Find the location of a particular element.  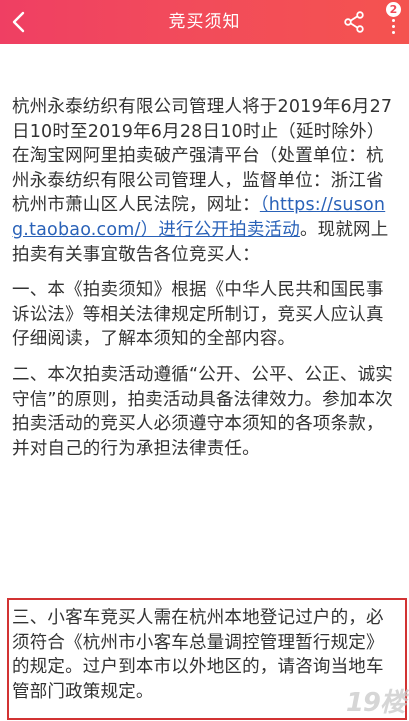

share-icon is located at coordinates (354, 22).